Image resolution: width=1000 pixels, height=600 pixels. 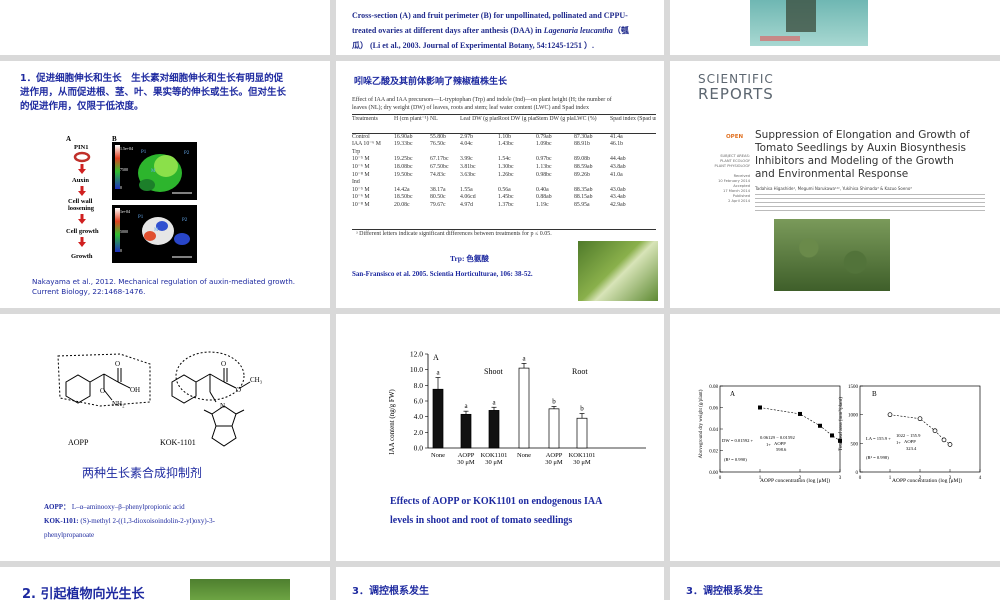 I want to click on y-tick-label: 10.0, so click(x=416, y=369).